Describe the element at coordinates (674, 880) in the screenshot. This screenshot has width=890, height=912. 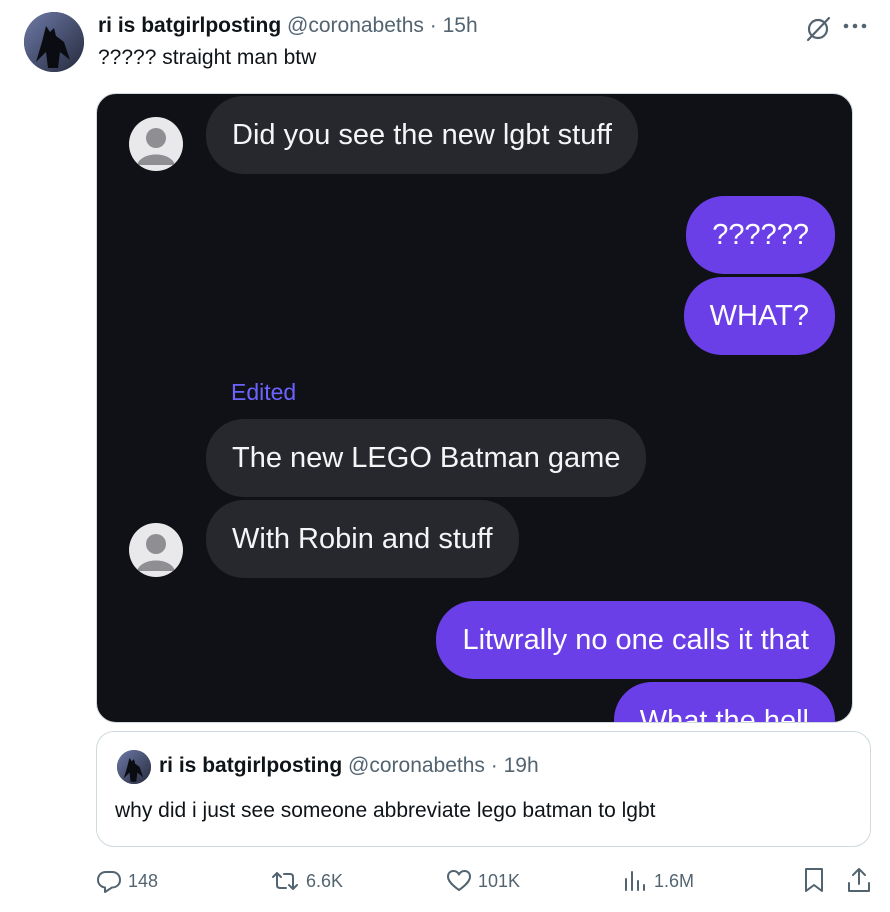
I see `view-count: 1.6M` at that location.